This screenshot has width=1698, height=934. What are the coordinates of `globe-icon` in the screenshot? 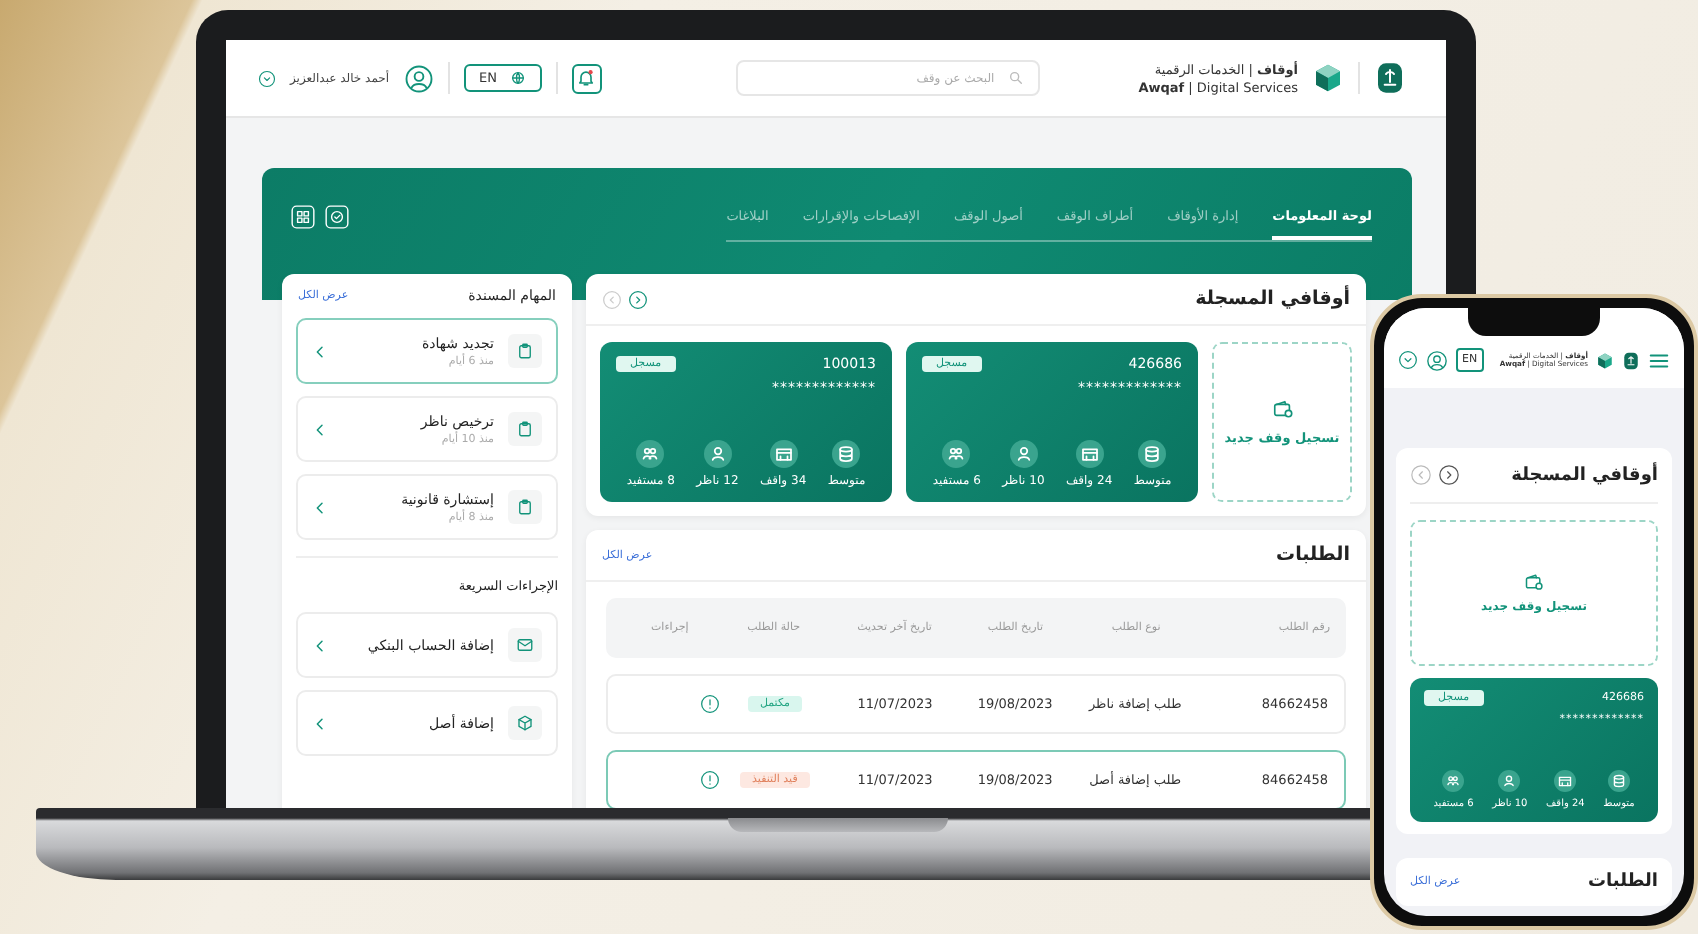 It's located at (517, 78).